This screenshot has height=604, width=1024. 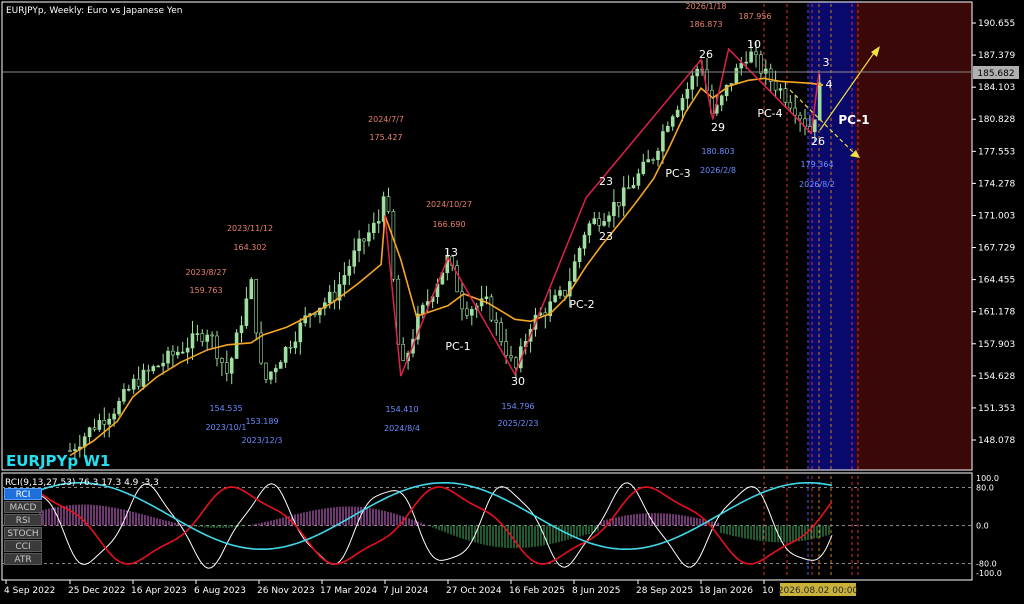 What do you see at coordinates (261, 440) in the screenshot?
I see `swing-low-date: 2023/12/3` at bounding box center [261, 440].